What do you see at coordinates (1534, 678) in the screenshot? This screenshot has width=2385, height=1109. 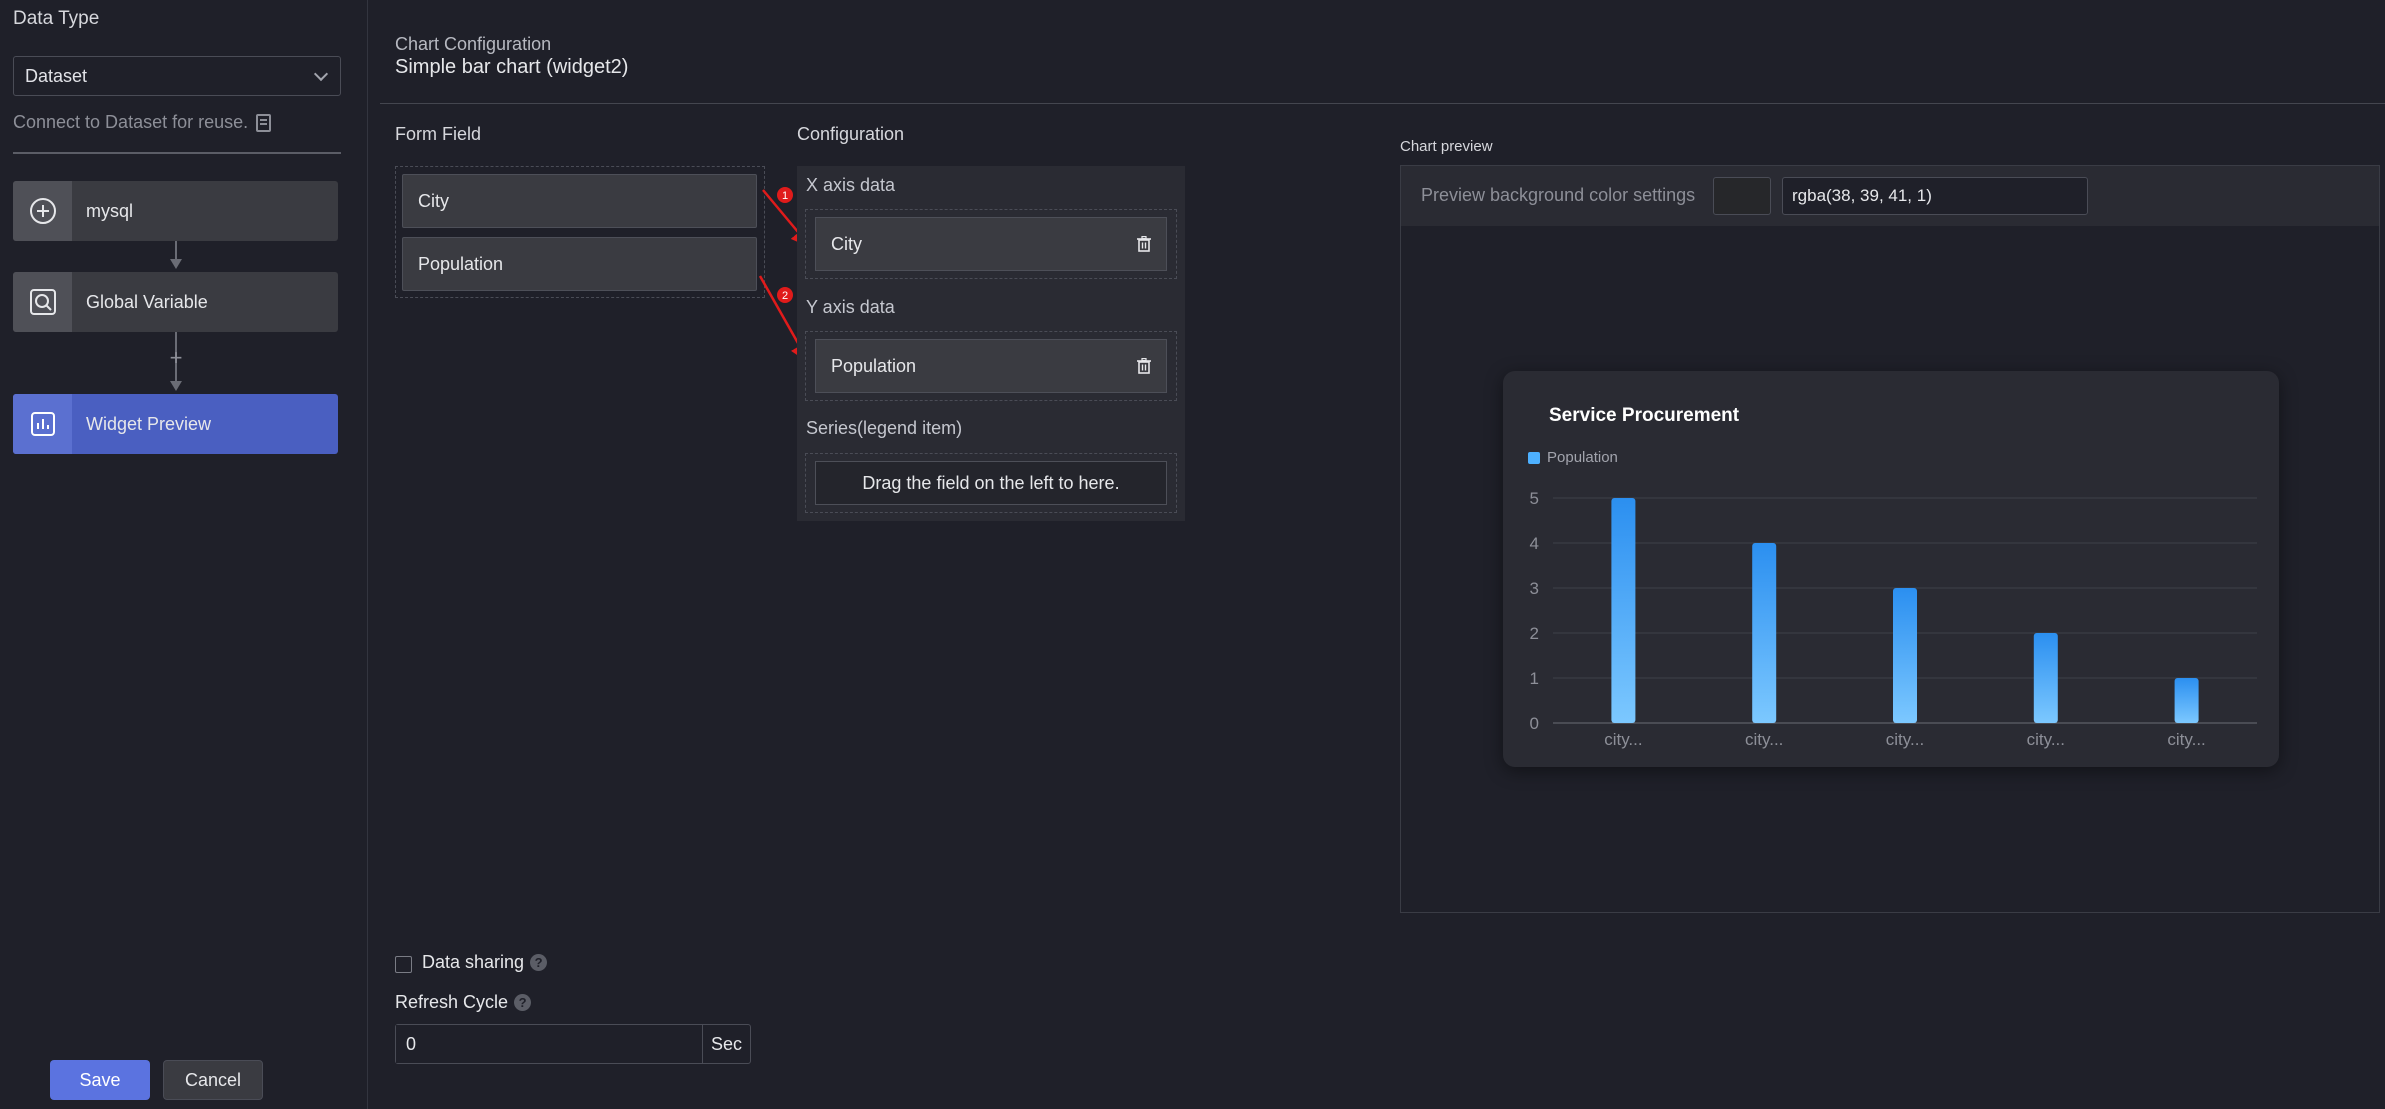 I see `y-tick-label: 1` at bounding box center [1534, 678].